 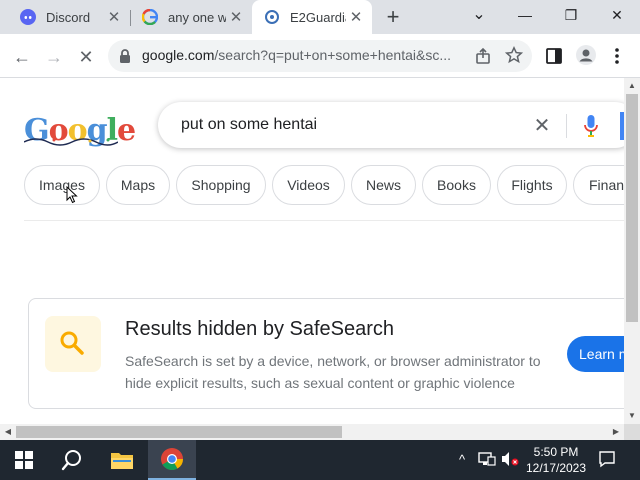 I want to click on e2guardian-icon, so click(x=272, y=17).